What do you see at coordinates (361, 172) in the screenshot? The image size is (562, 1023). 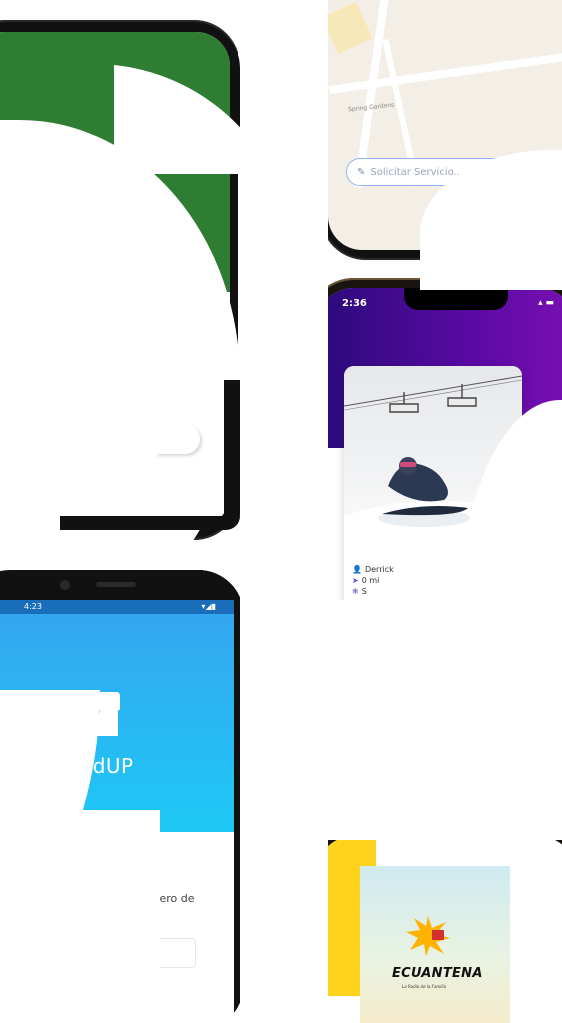 I see `edit-icon: ✎` at bounding box center [361, 172].